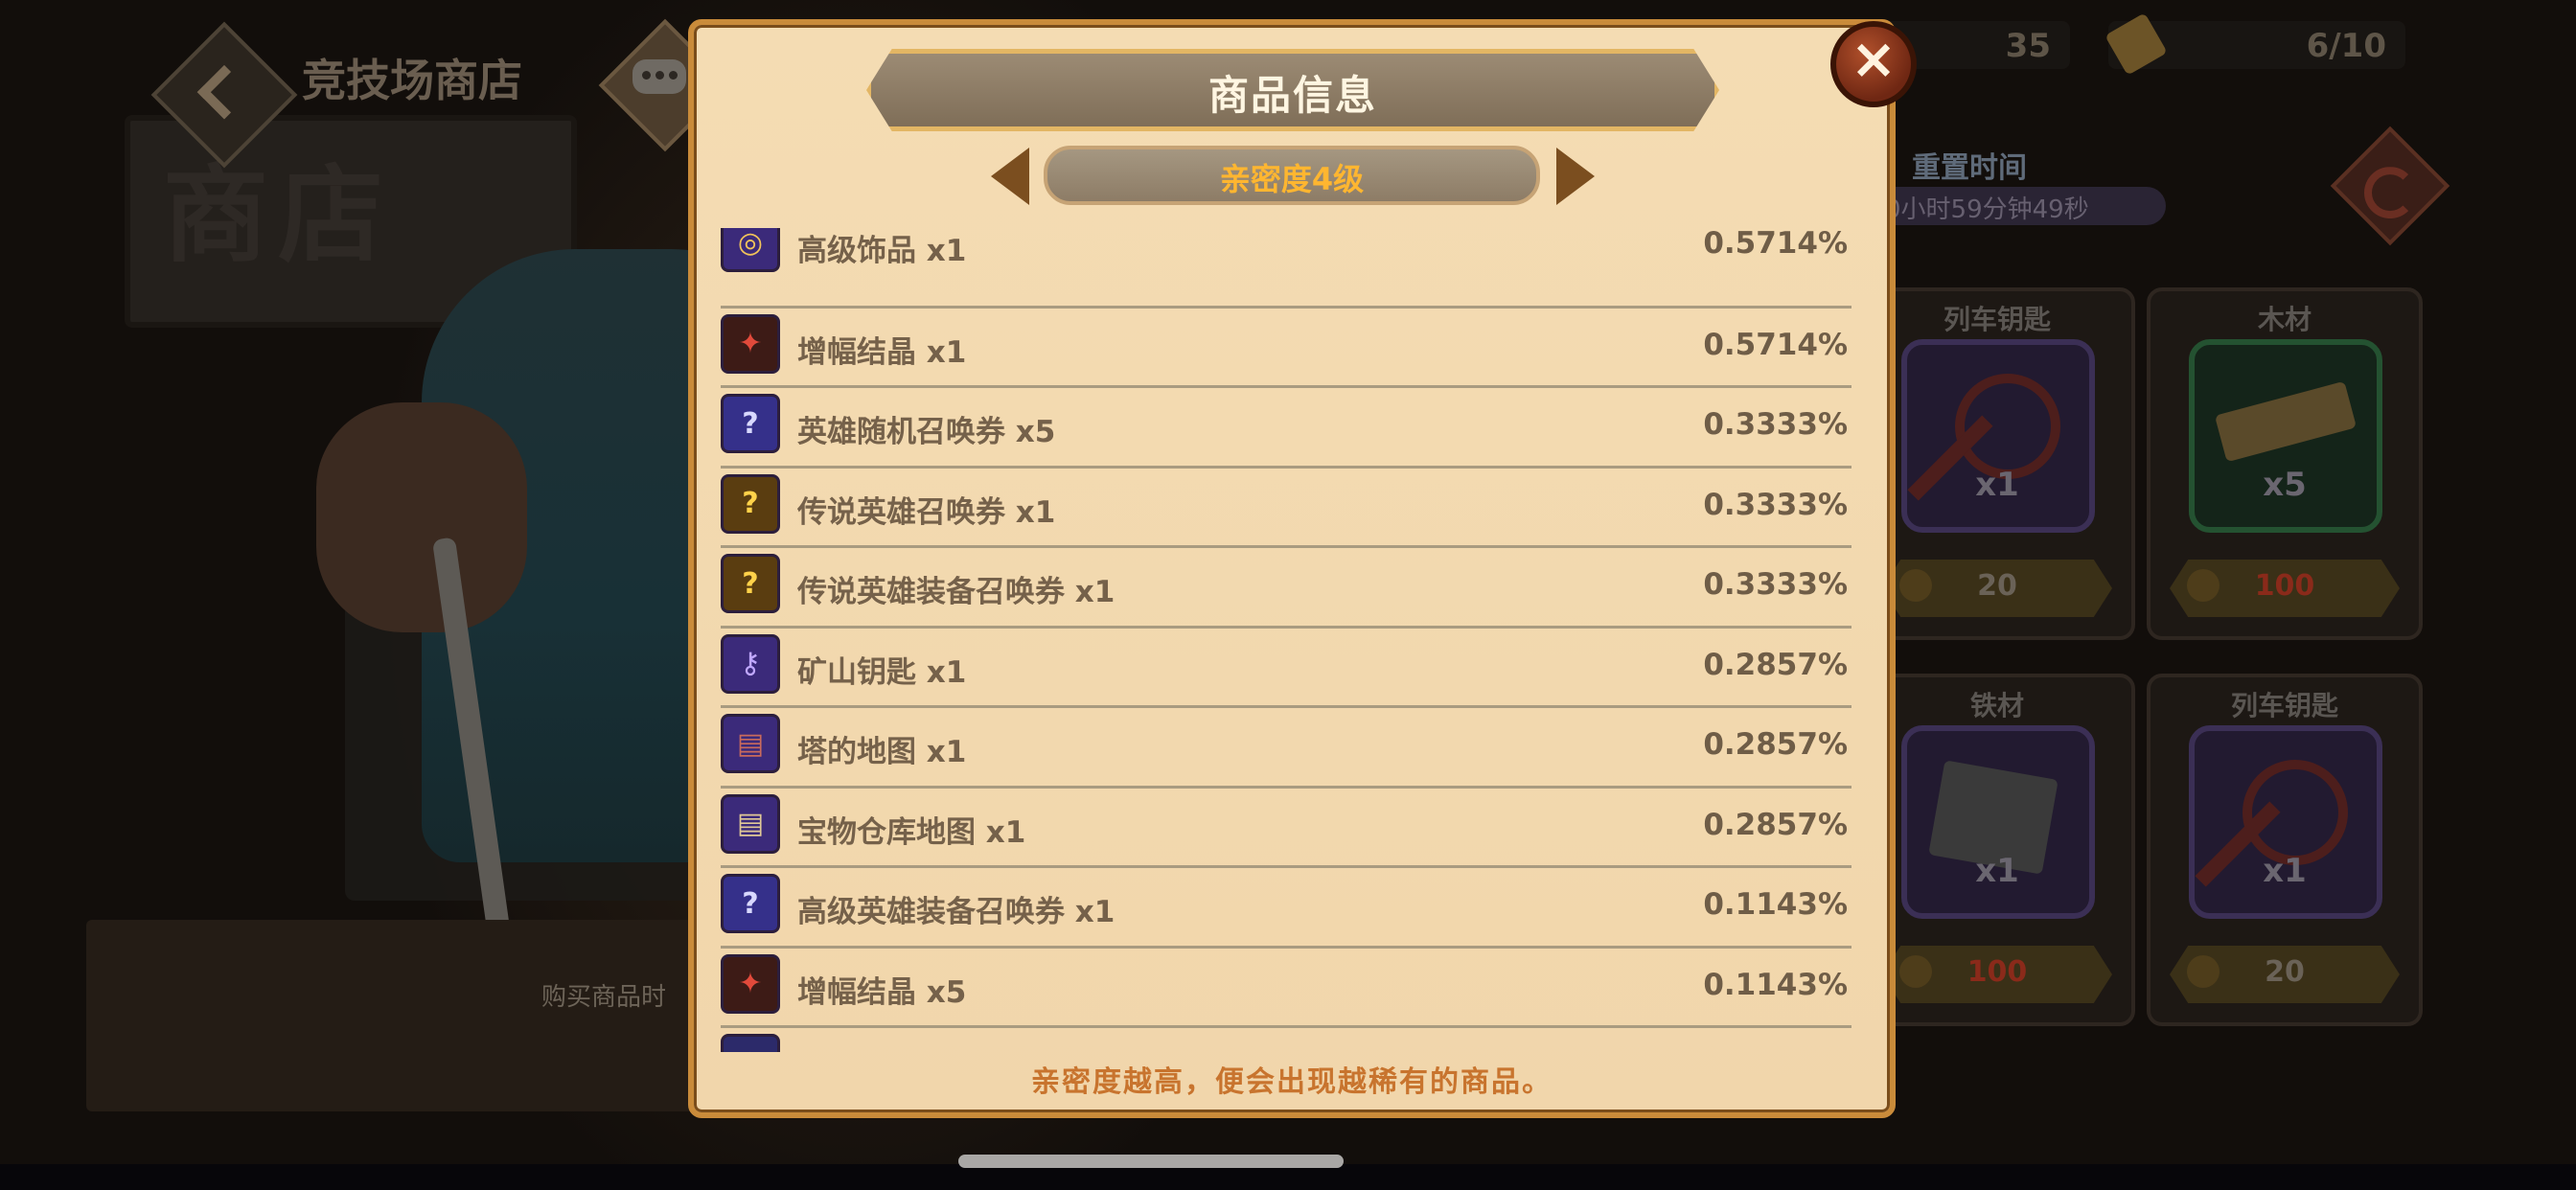  I want to click on item-name: 传说英雄装备召唤券 x1, so click(956, 592).